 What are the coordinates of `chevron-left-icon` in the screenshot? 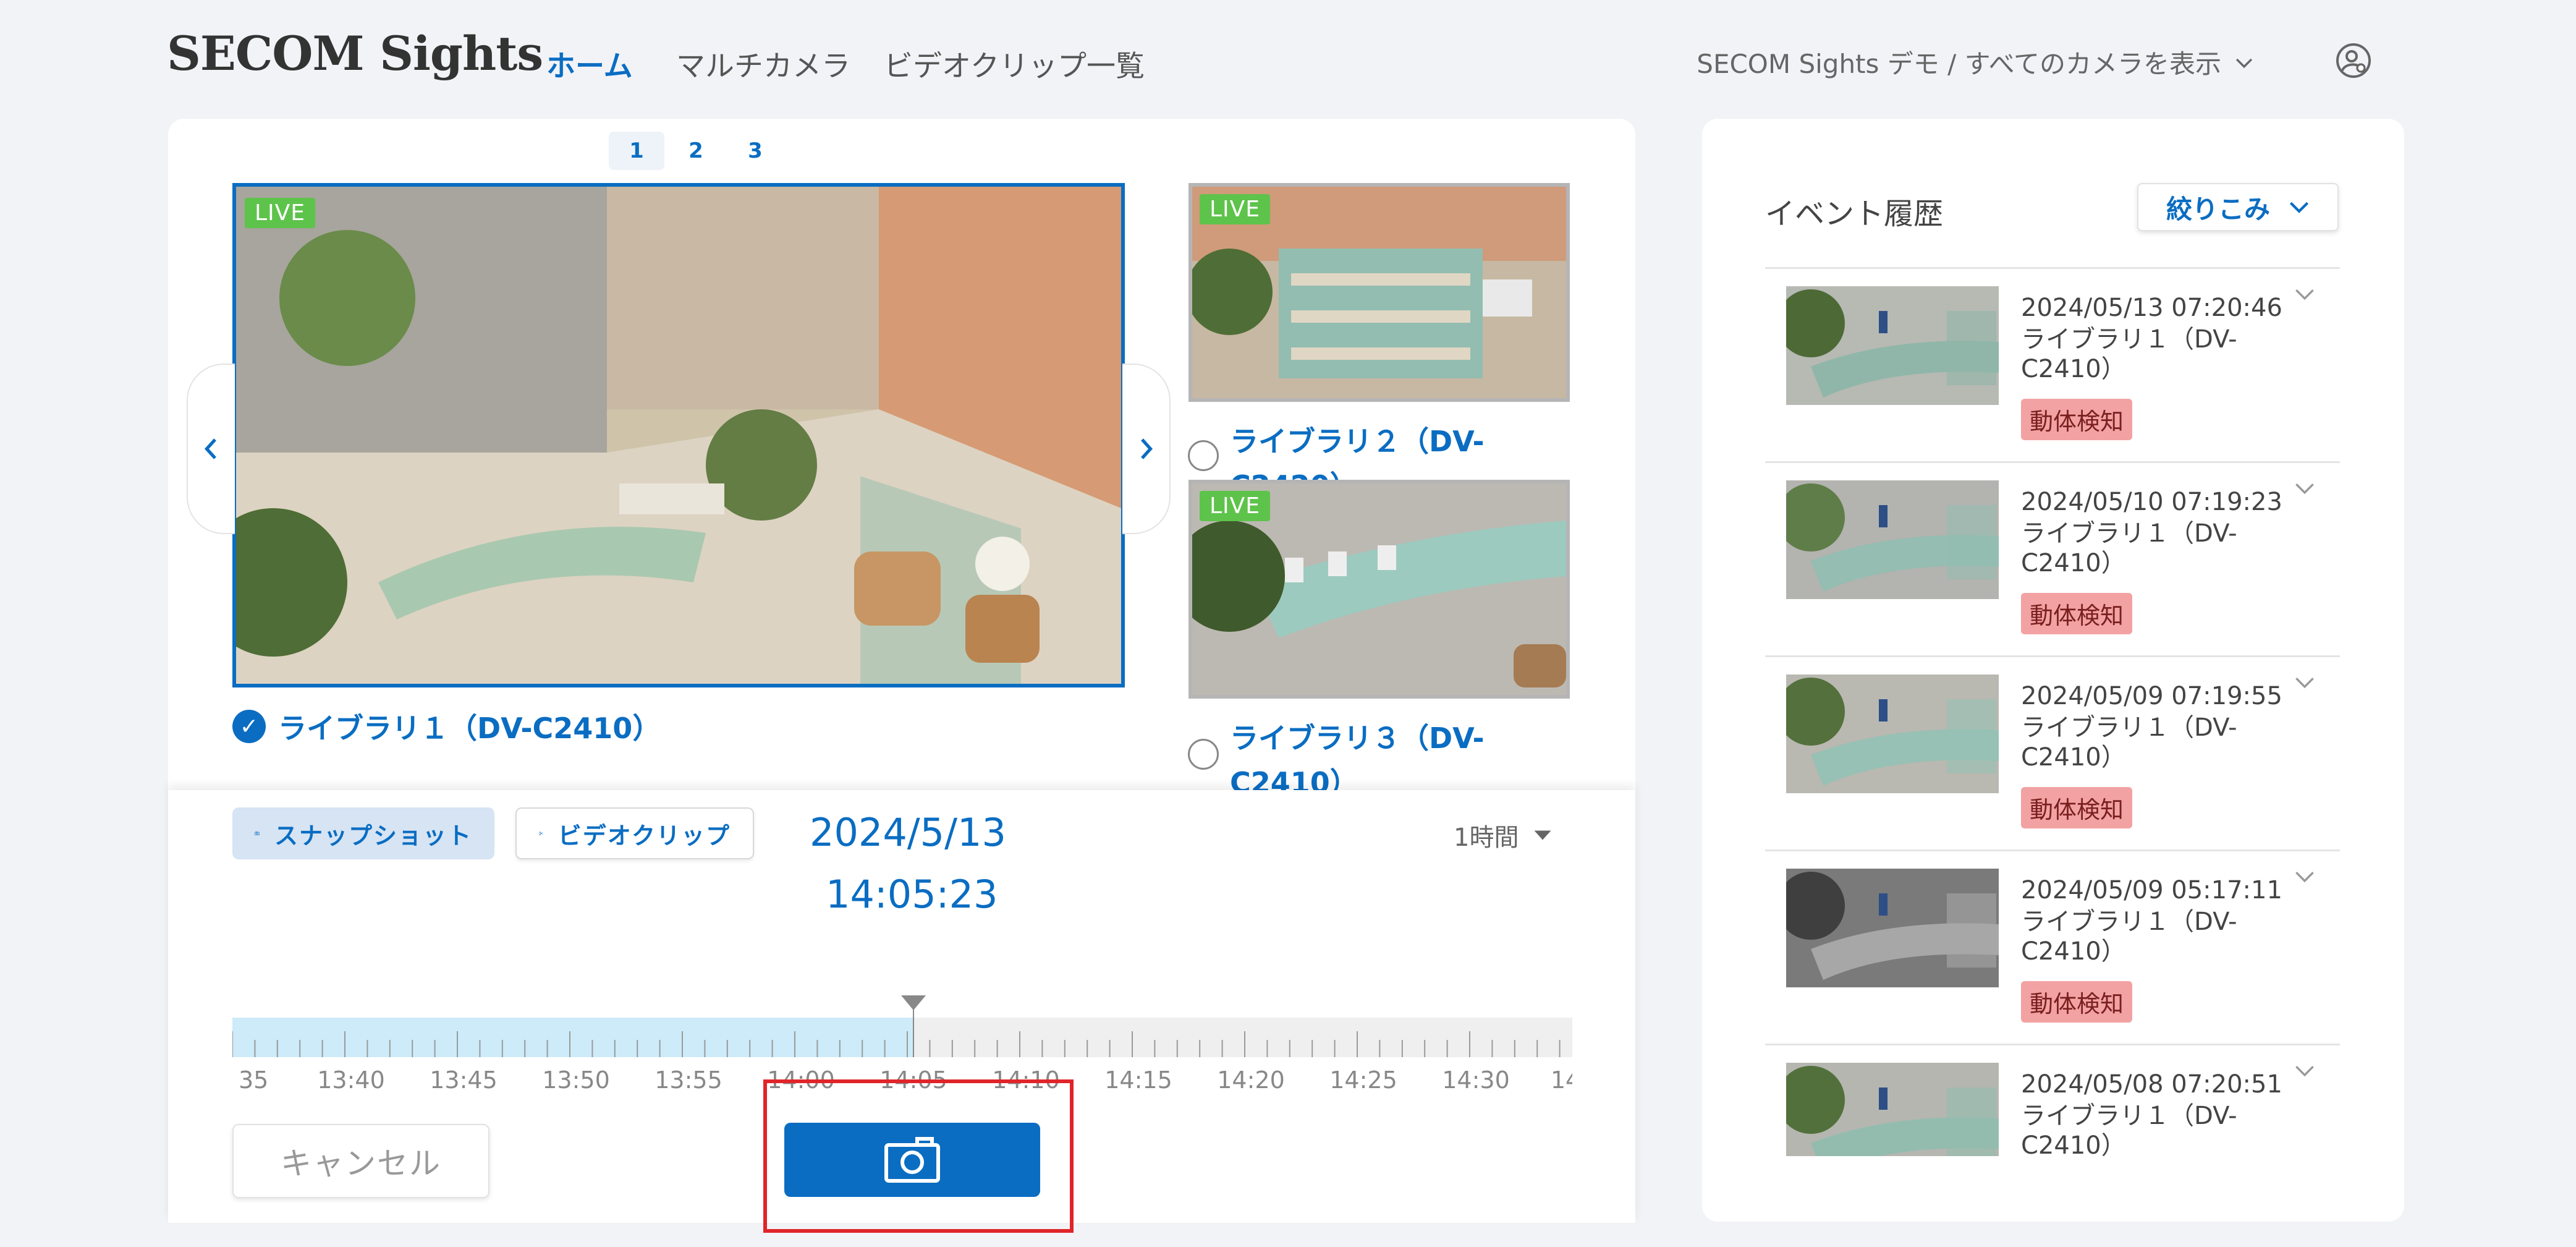 It's located at (210, 448).